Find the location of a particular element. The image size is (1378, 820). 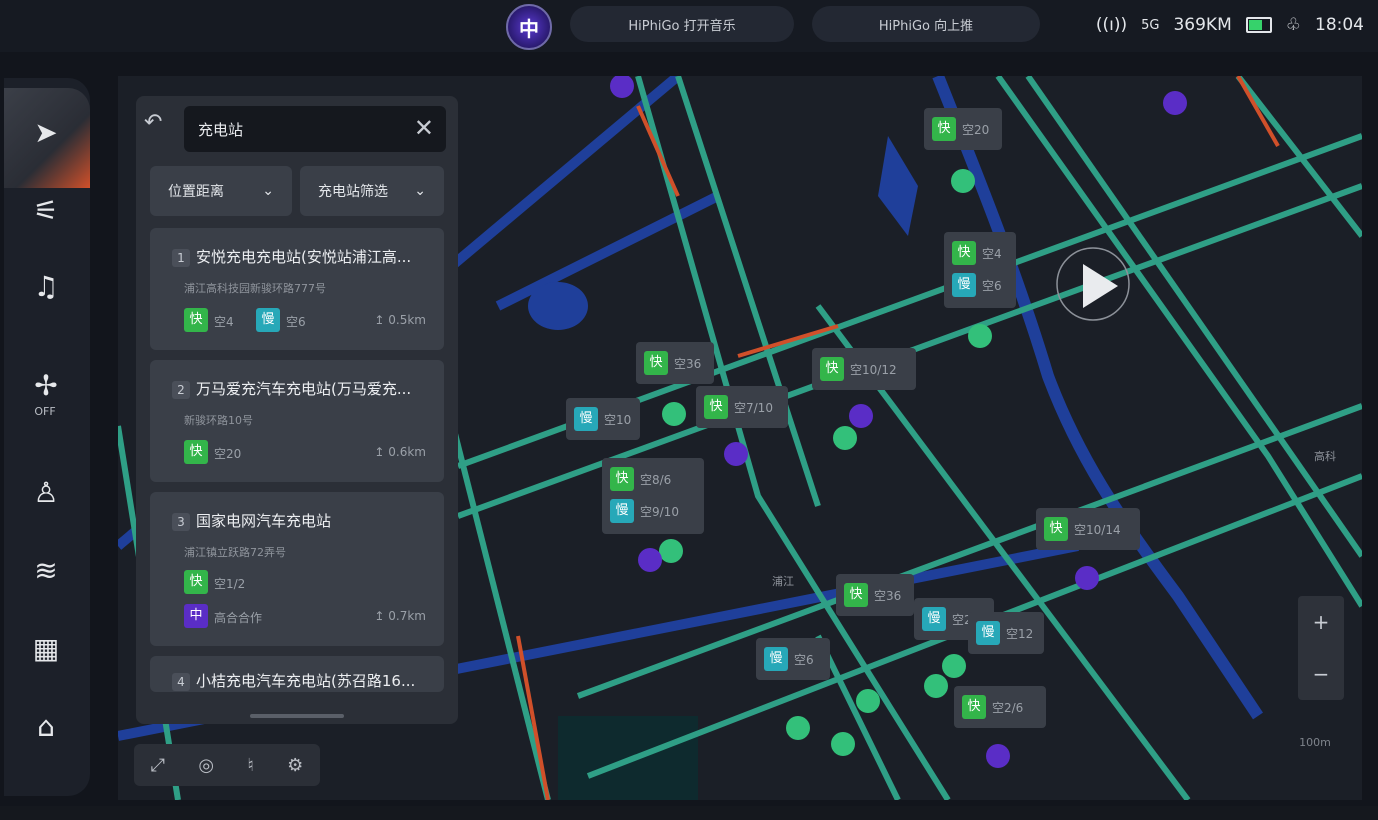

map-marker: 慢 空12 is located at coordinates (1006, 633).